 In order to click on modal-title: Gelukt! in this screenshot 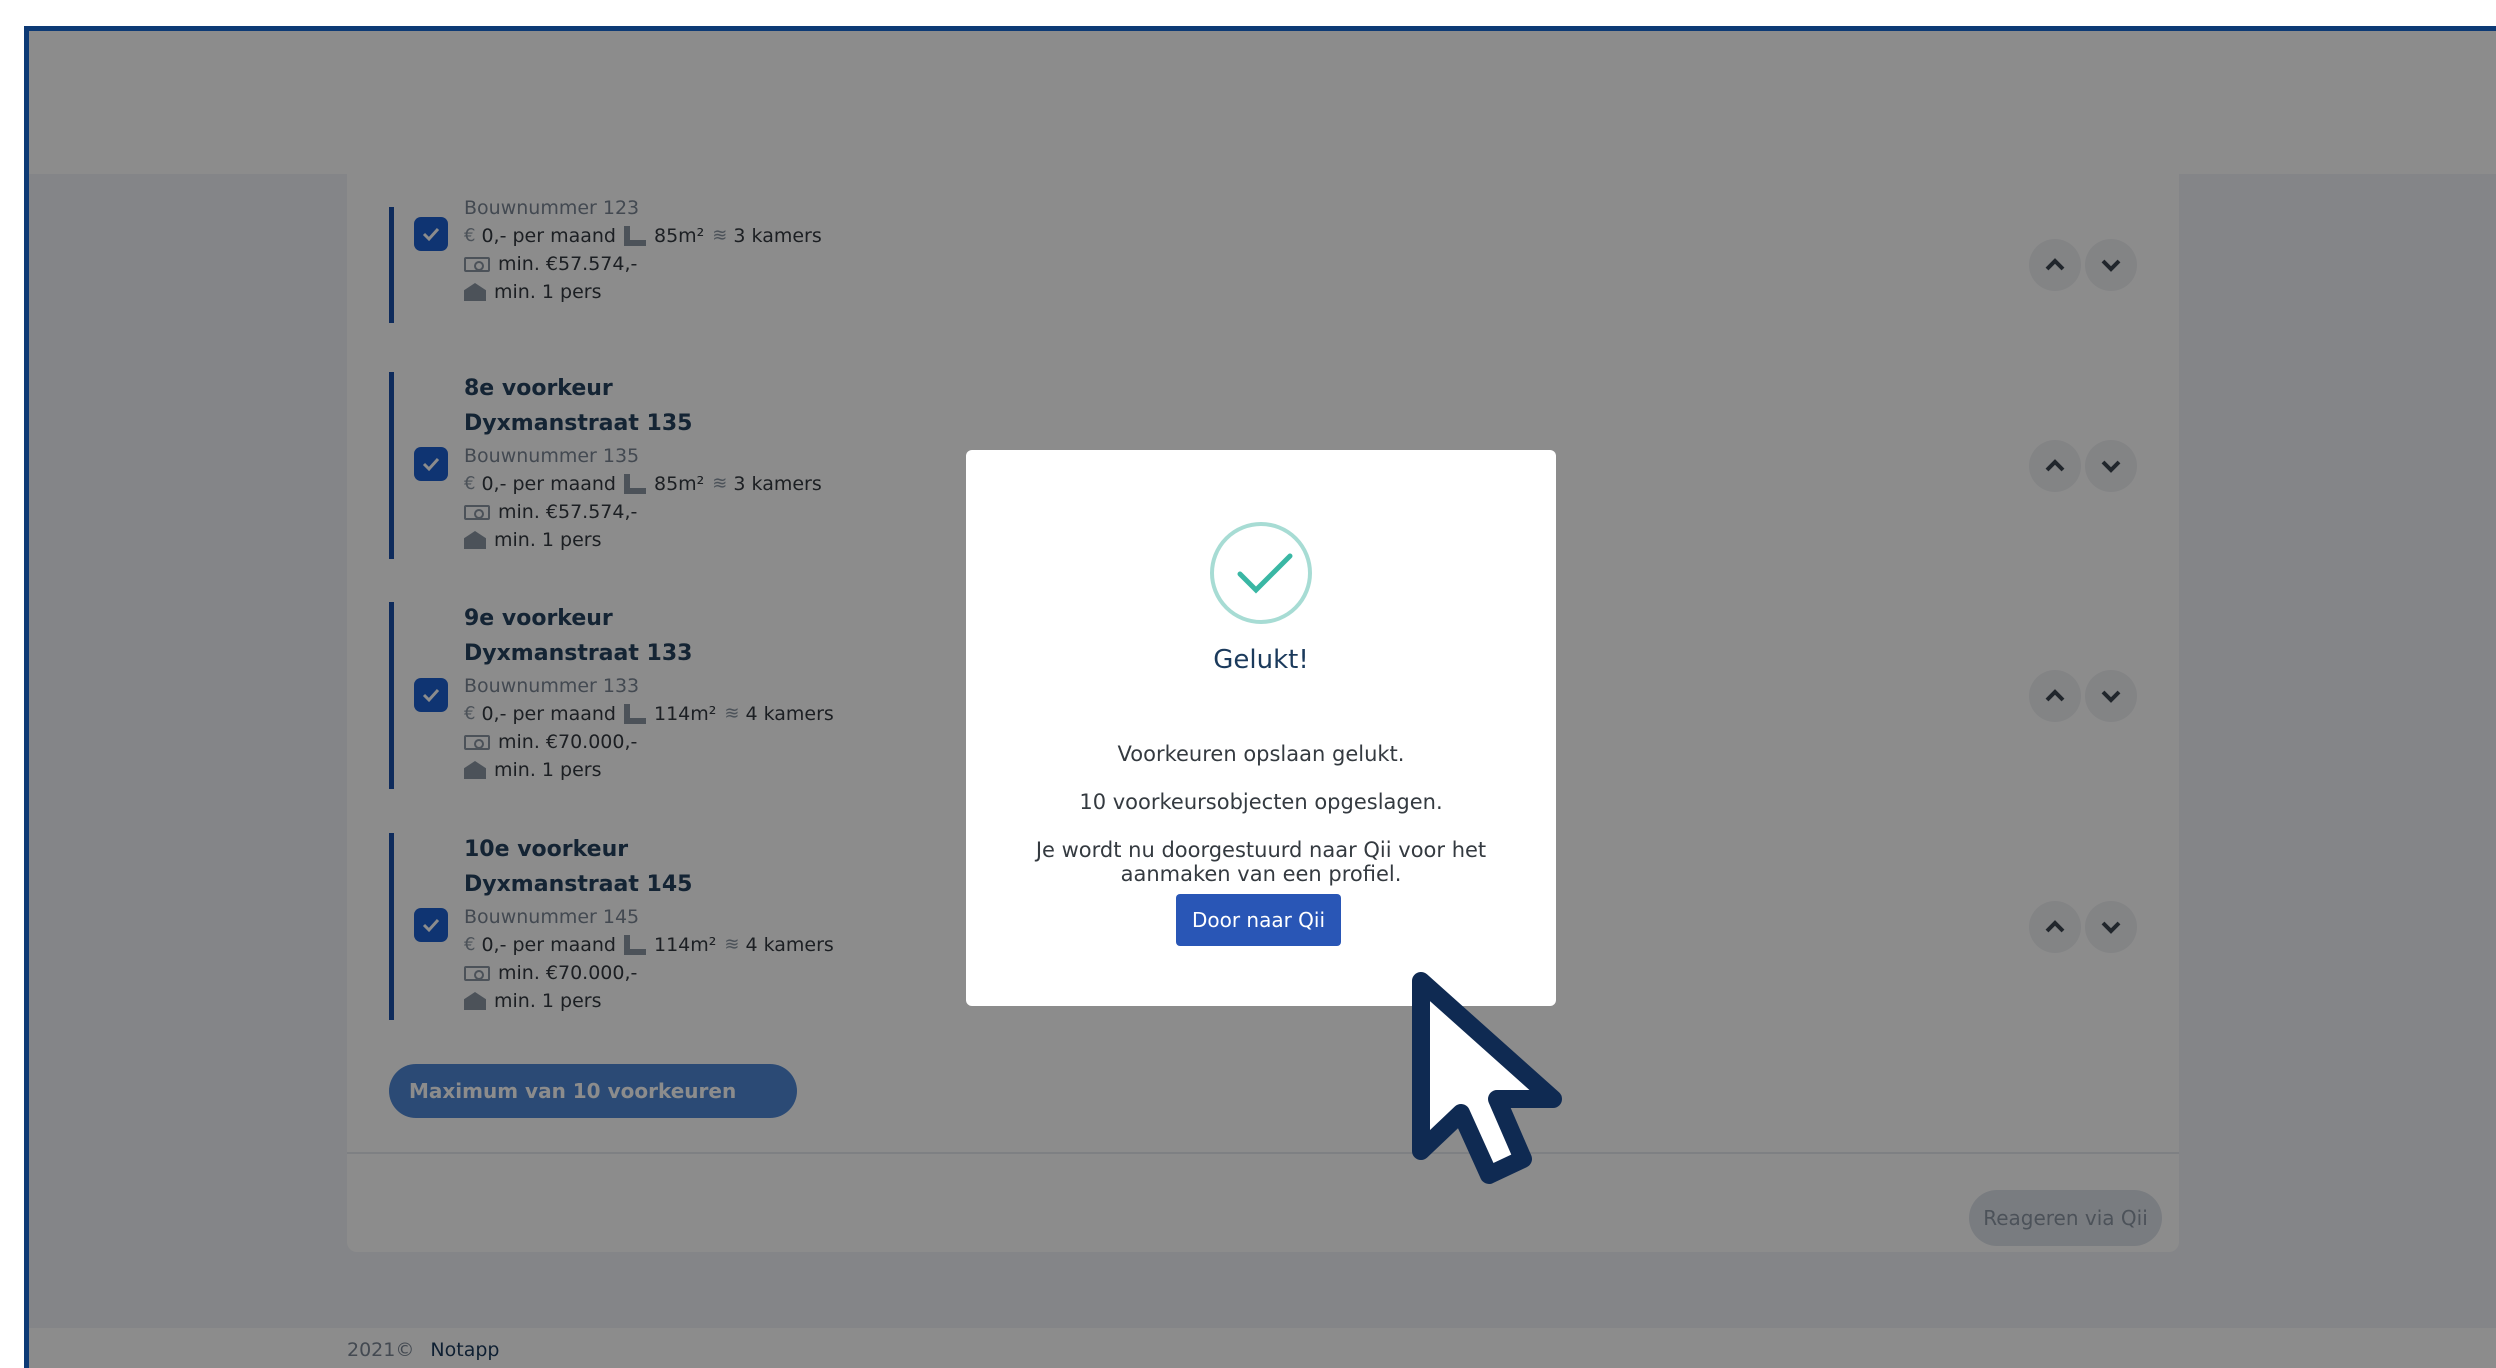, I will do `click(1261, 660)`.